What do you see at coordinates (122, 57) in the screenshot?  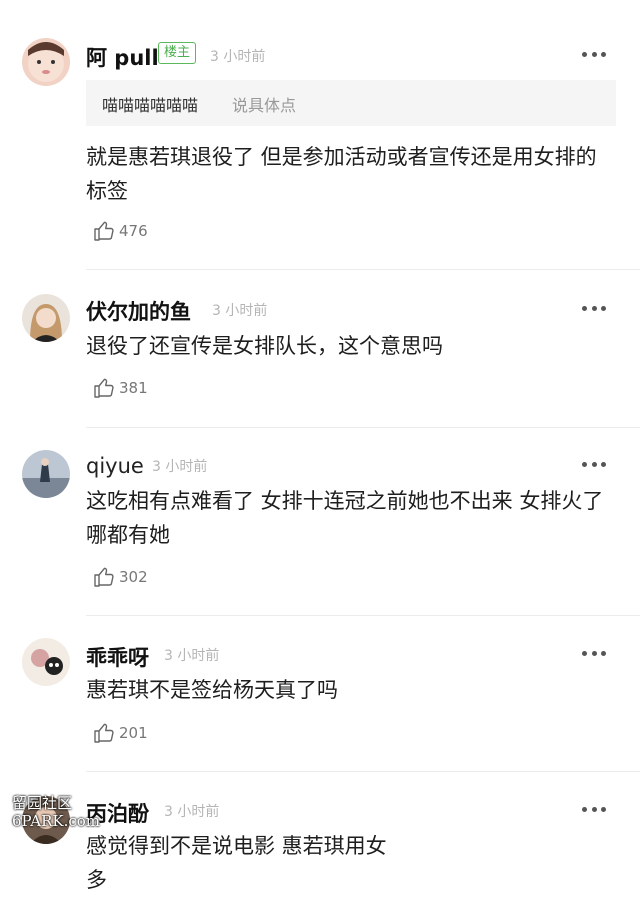 I see `username: 阿 pull` at bounding box center [122, 57].